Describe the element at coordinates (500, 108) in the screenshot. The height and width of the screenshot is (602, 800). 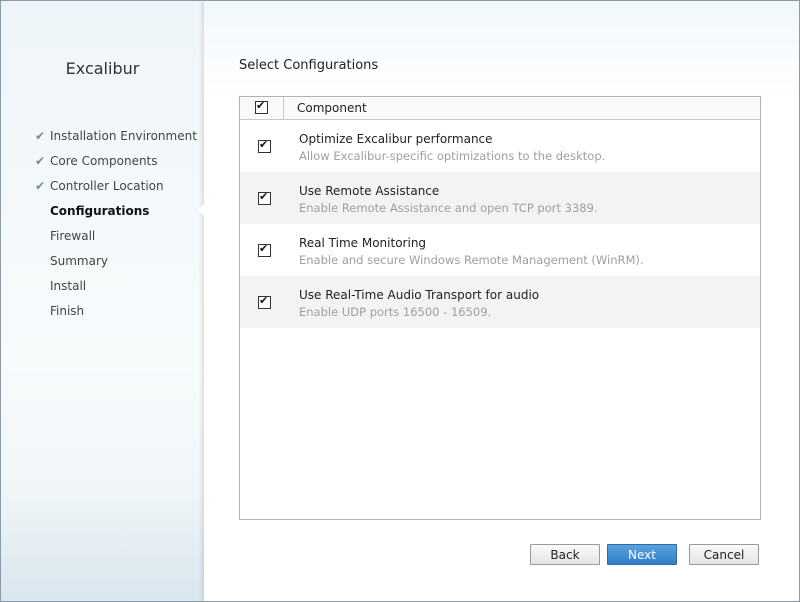
I see `table-header: ✔ Component` at that location.